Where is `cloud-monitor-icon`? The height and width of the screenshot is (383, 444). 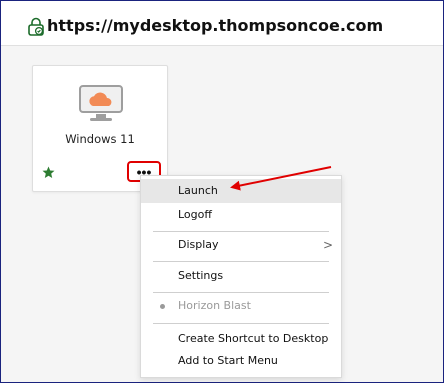
cloud-monitor-icon is located at coordinates (101, 103).